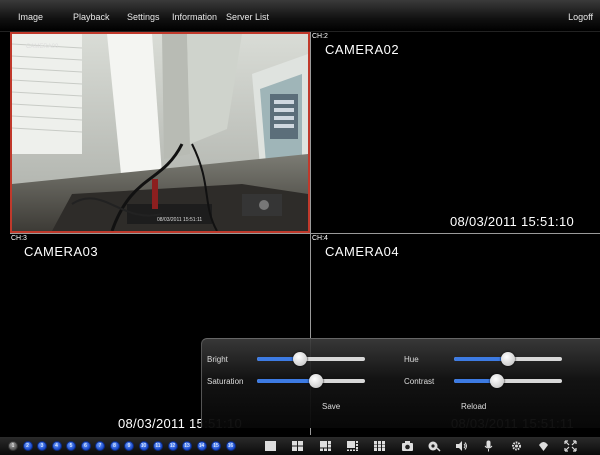 The width and height of the screenshot is (600, 455). Describe the element at coordinates (488, 446) in the screenshot. I see `microphone-icon` at that location.